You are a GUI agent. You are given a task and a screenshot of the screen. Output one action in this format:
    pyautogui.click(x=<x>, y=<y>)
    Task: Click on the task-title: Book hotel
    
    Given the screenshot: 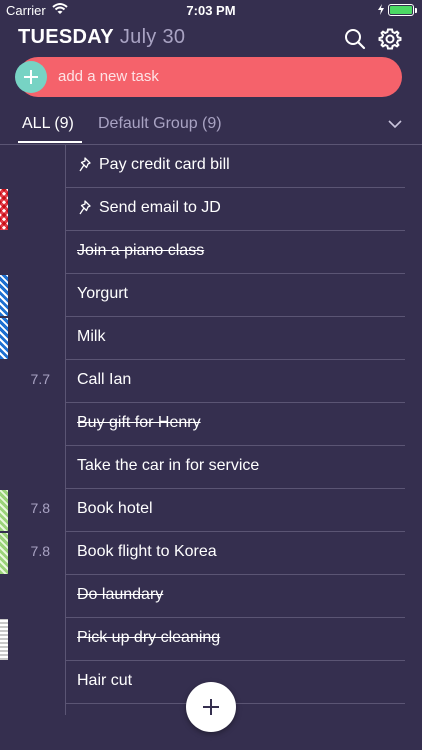 What is the action you would take?
    pyautogui.click(x=115, y=508)
    